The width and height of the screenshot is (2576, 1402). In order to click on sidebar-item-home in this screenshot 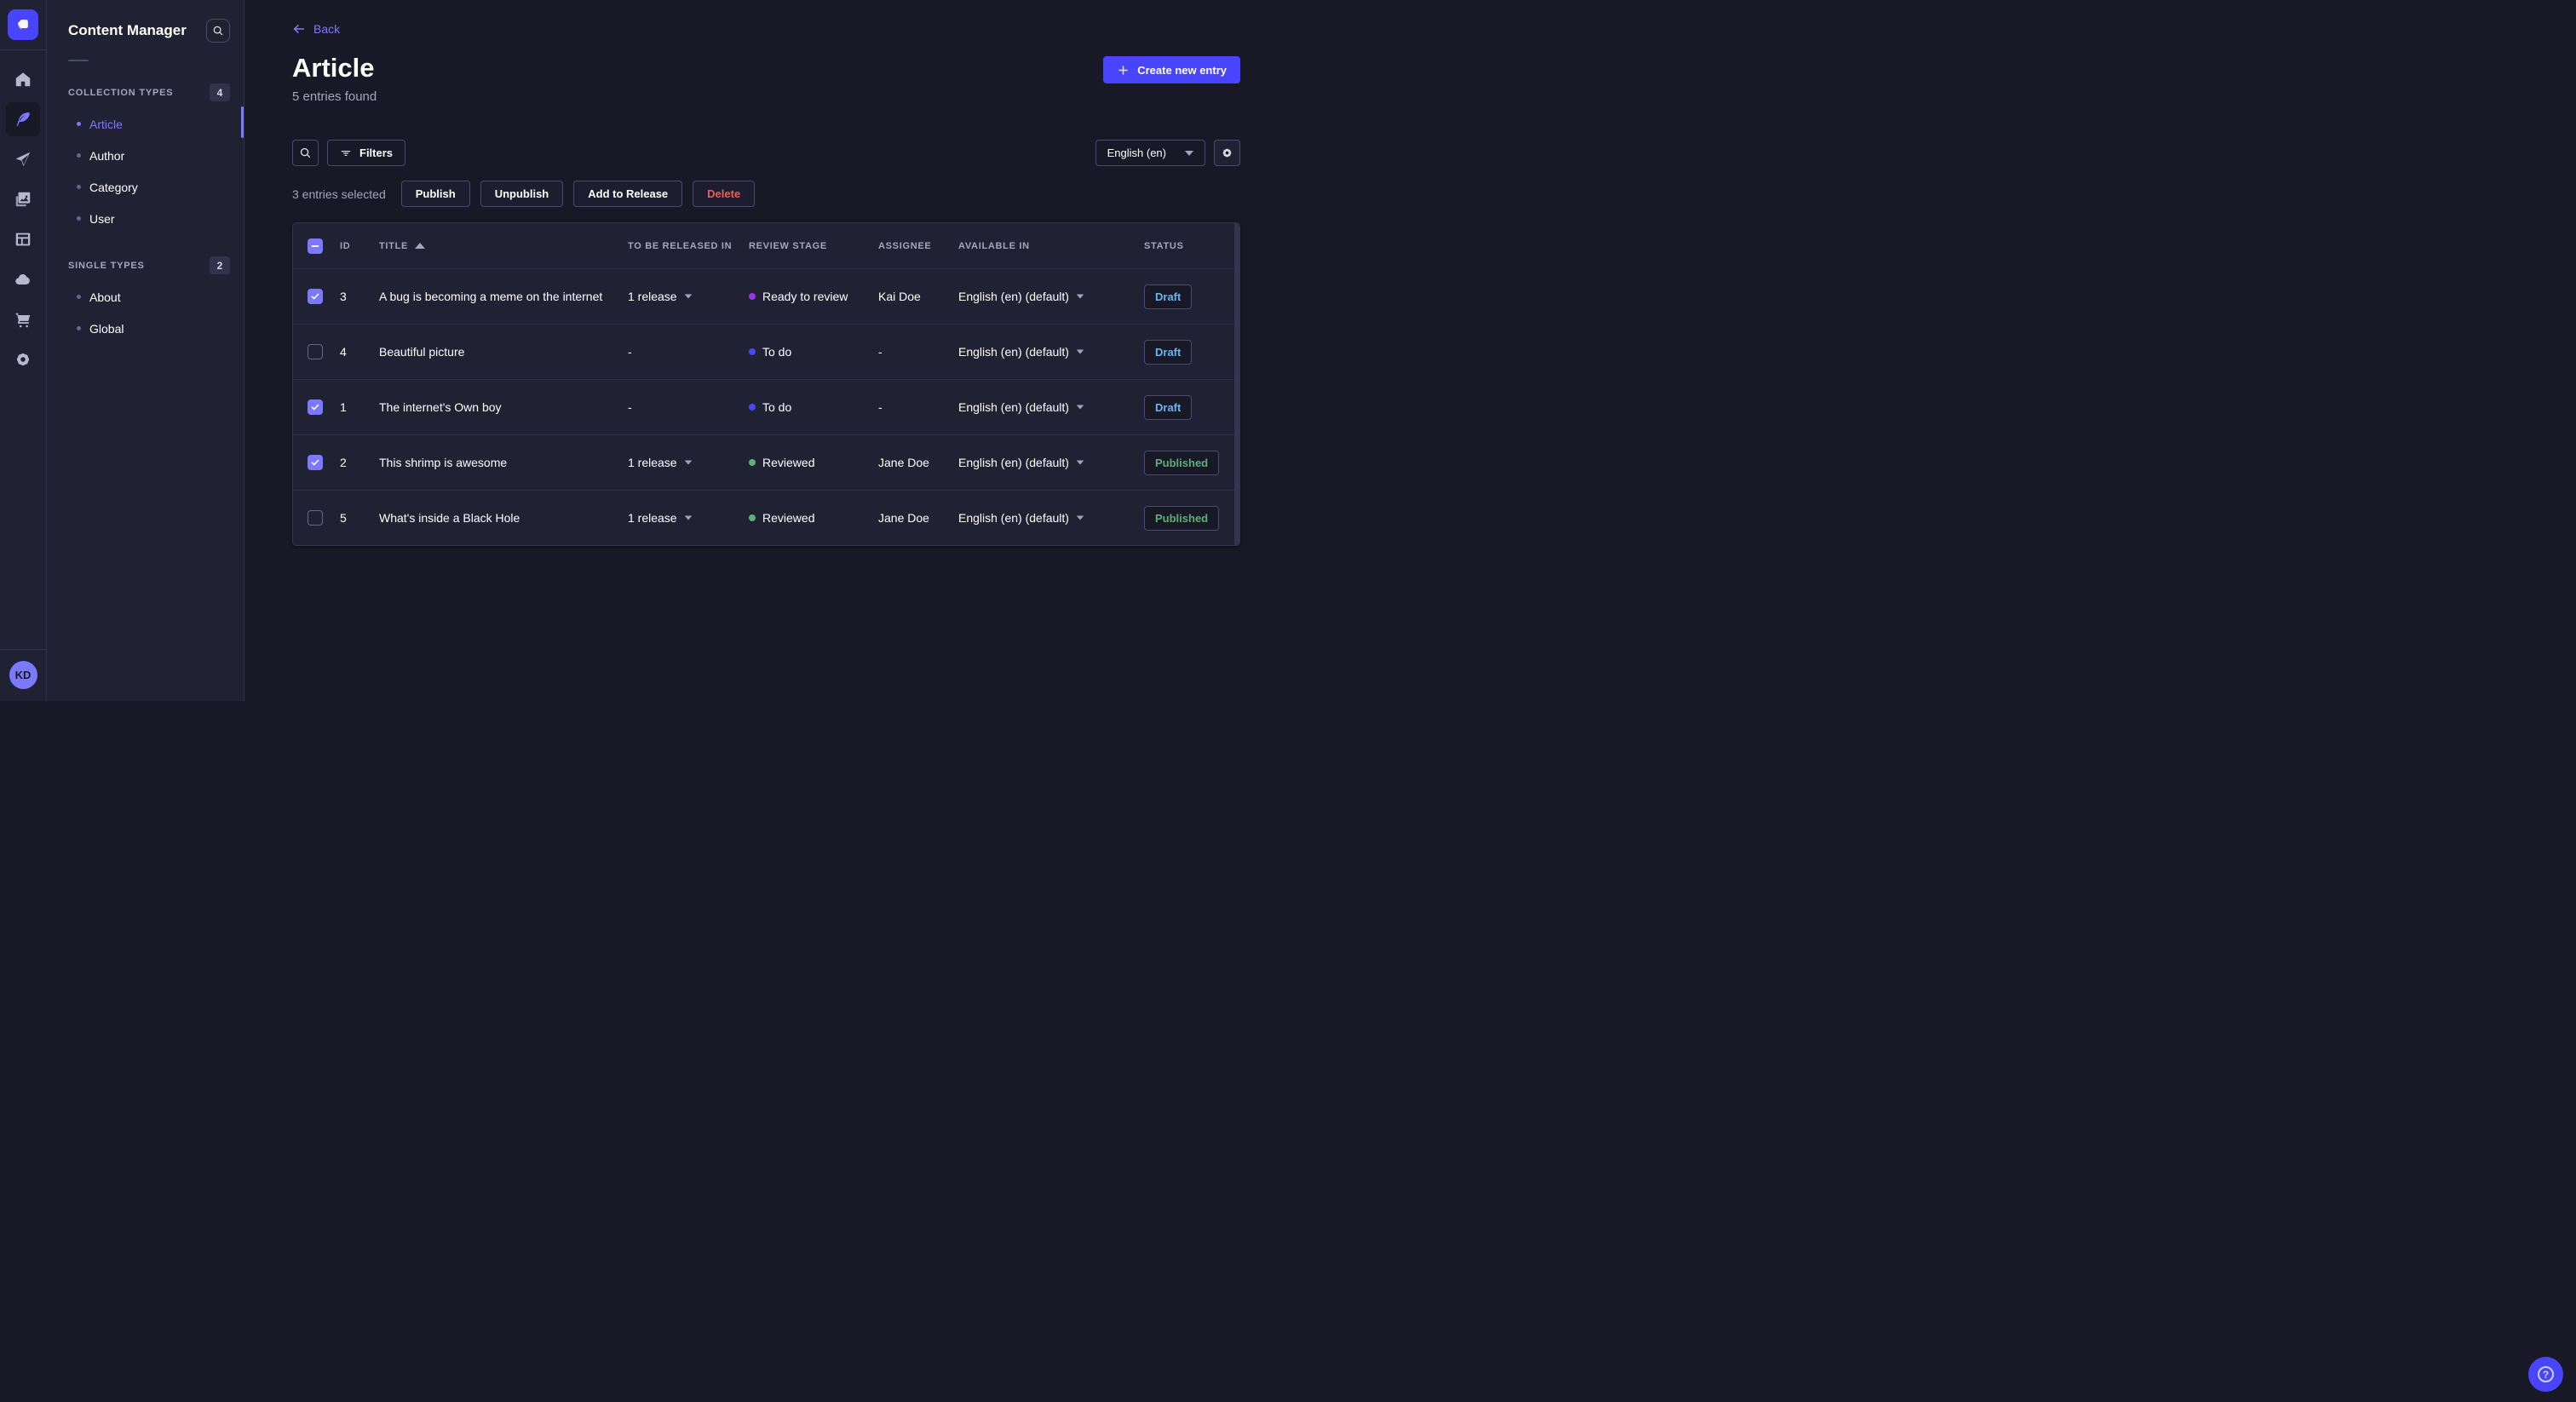, I will do `click(23, 79)`.